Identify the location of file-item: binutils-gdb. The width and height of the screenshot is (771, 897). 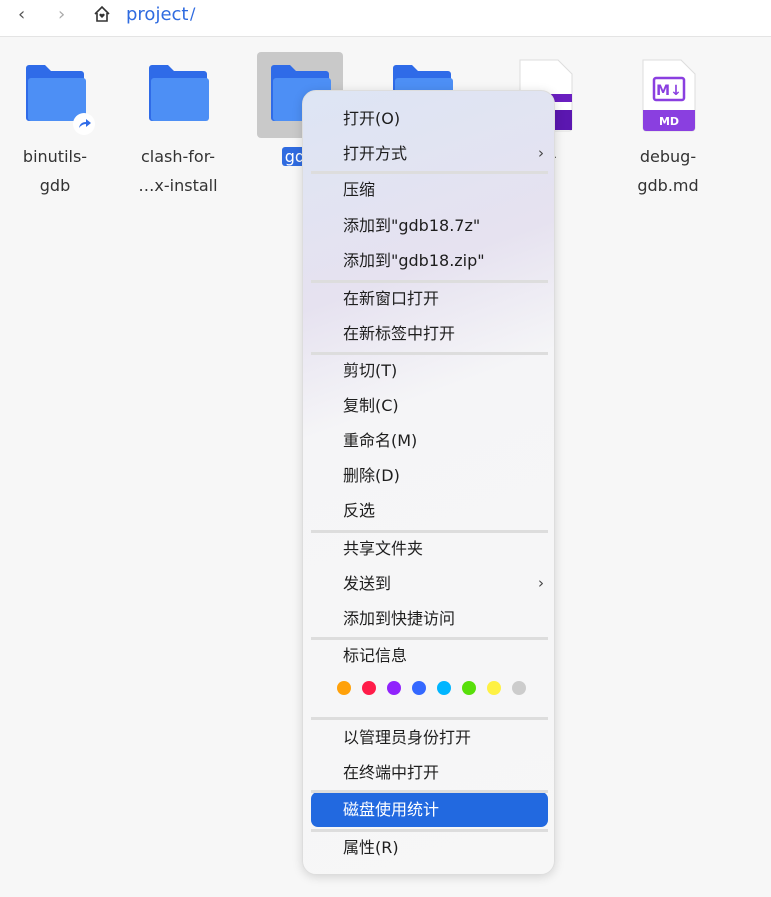
(55, 126).